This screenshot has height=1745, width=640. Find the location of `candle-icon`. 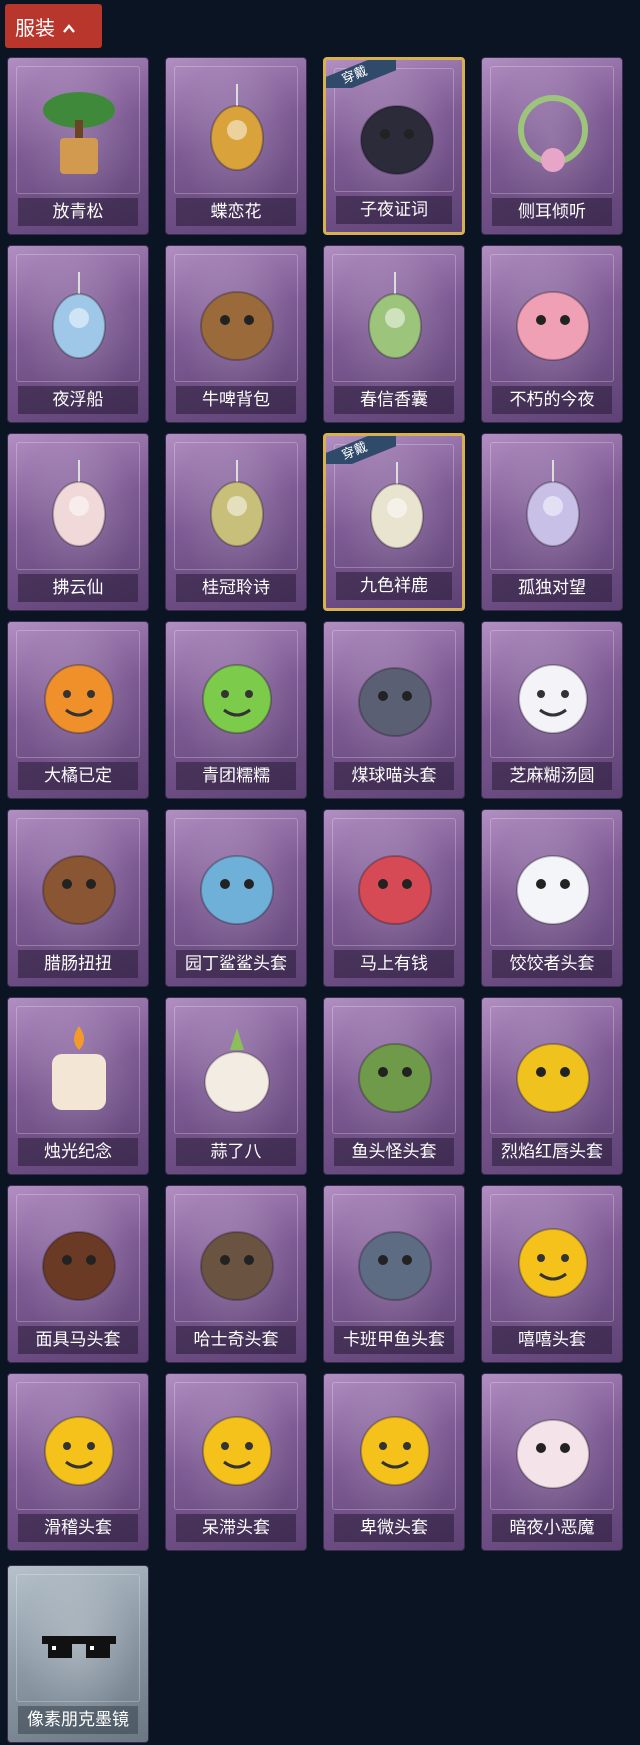

candle-icon is located at coordinates (79, 1068).